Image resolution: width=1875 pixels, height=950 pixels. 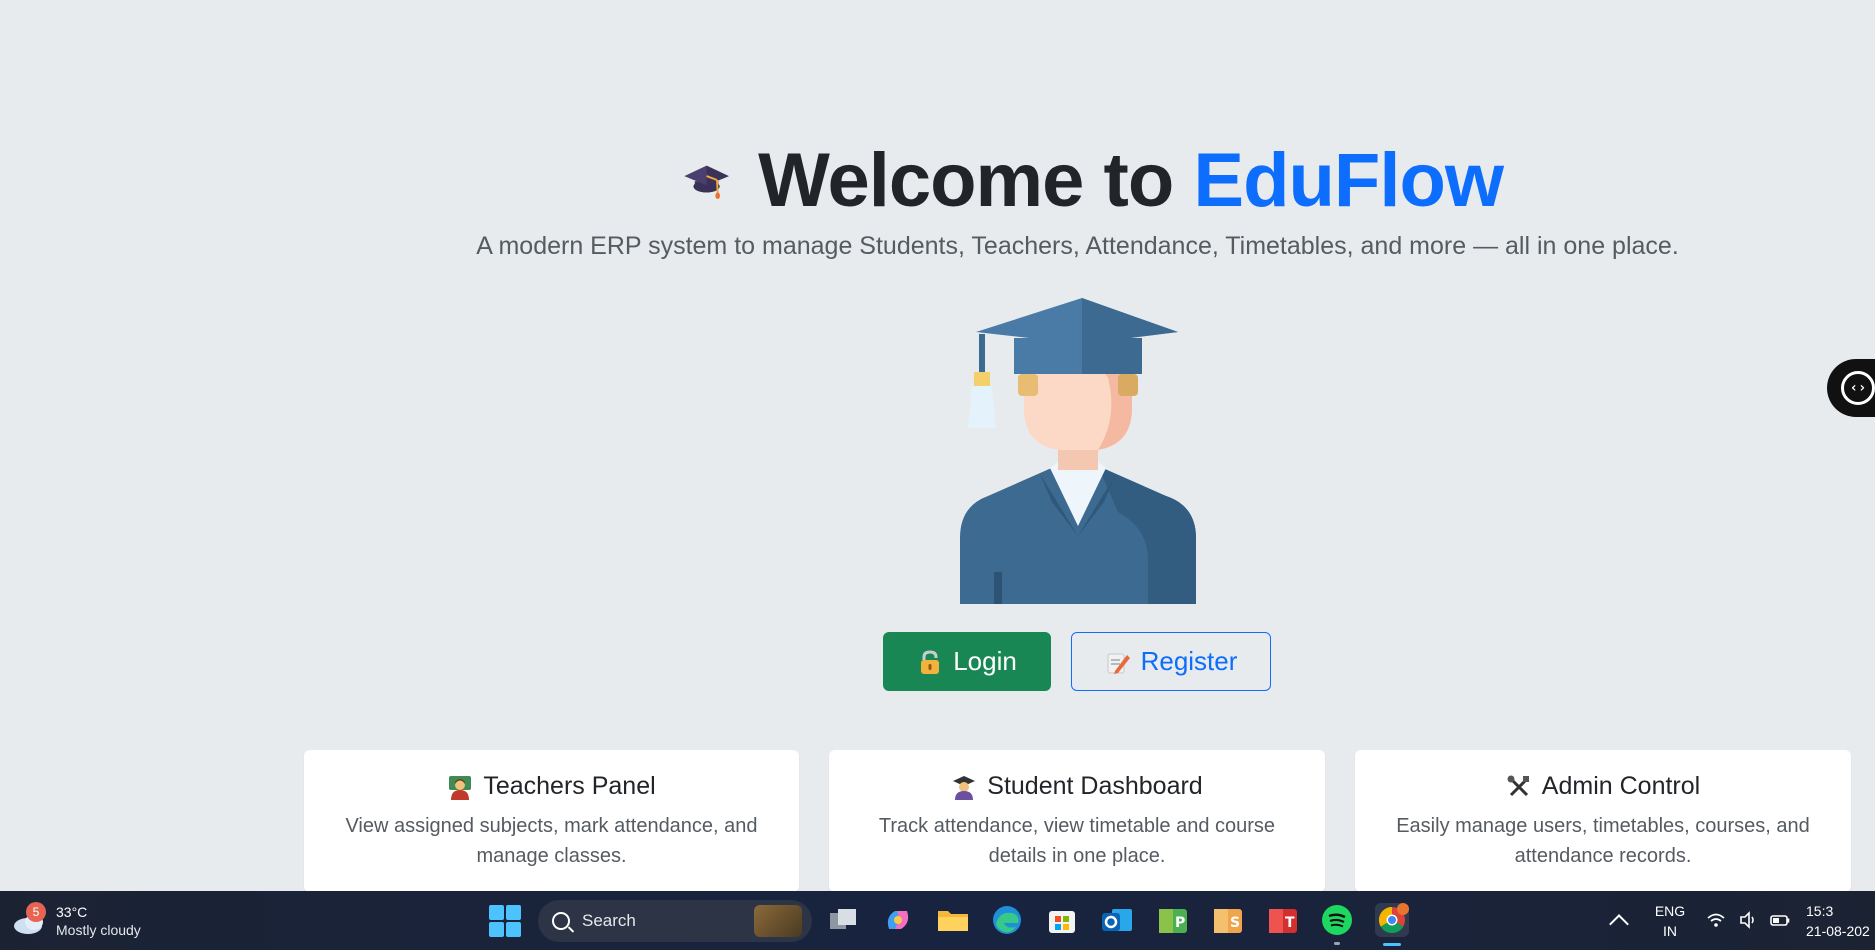 What do you see at coordinates (930, 661) in the screenshot?
I see `lock-icon` at bounding box center [930, 661].